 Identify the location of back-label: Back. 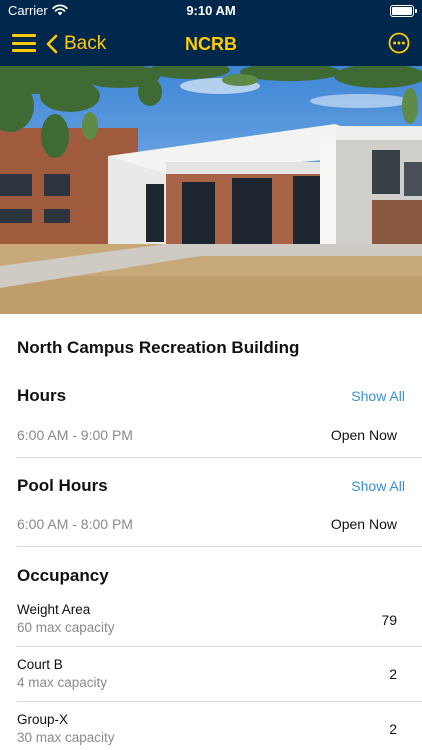
(85, 43).